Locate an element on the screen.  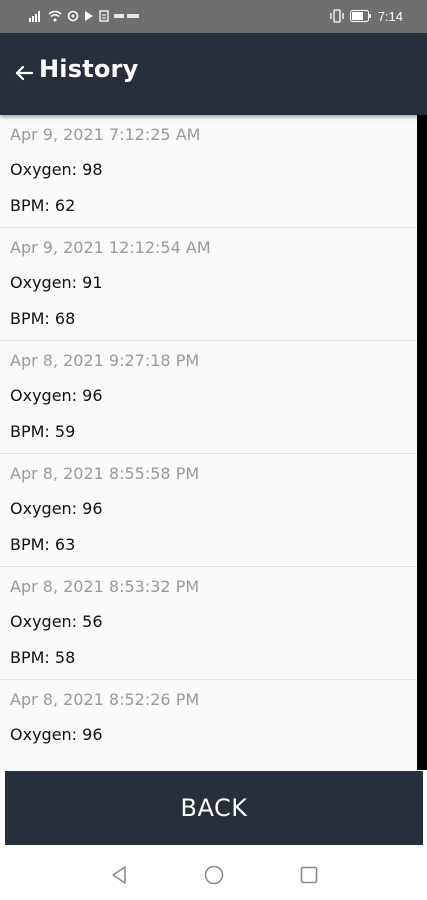
notification-text-icon is located at coordinates (126, 16).